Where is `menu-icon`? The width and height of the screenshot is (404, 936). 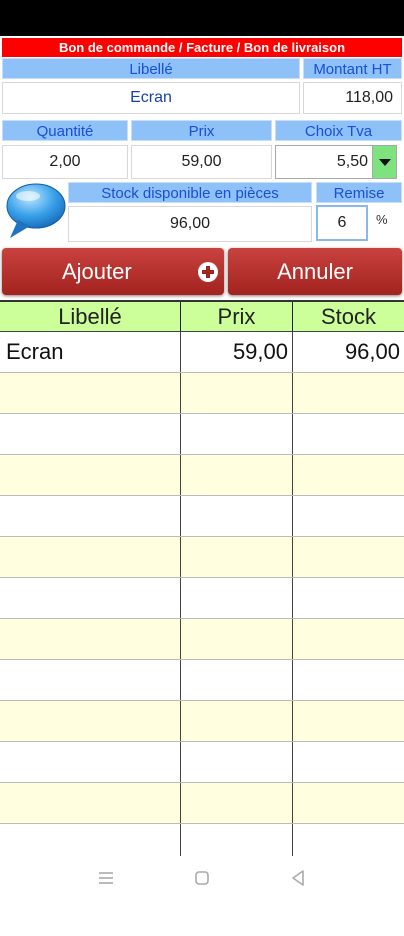
menu-icon is located at coordinates (106, 878).